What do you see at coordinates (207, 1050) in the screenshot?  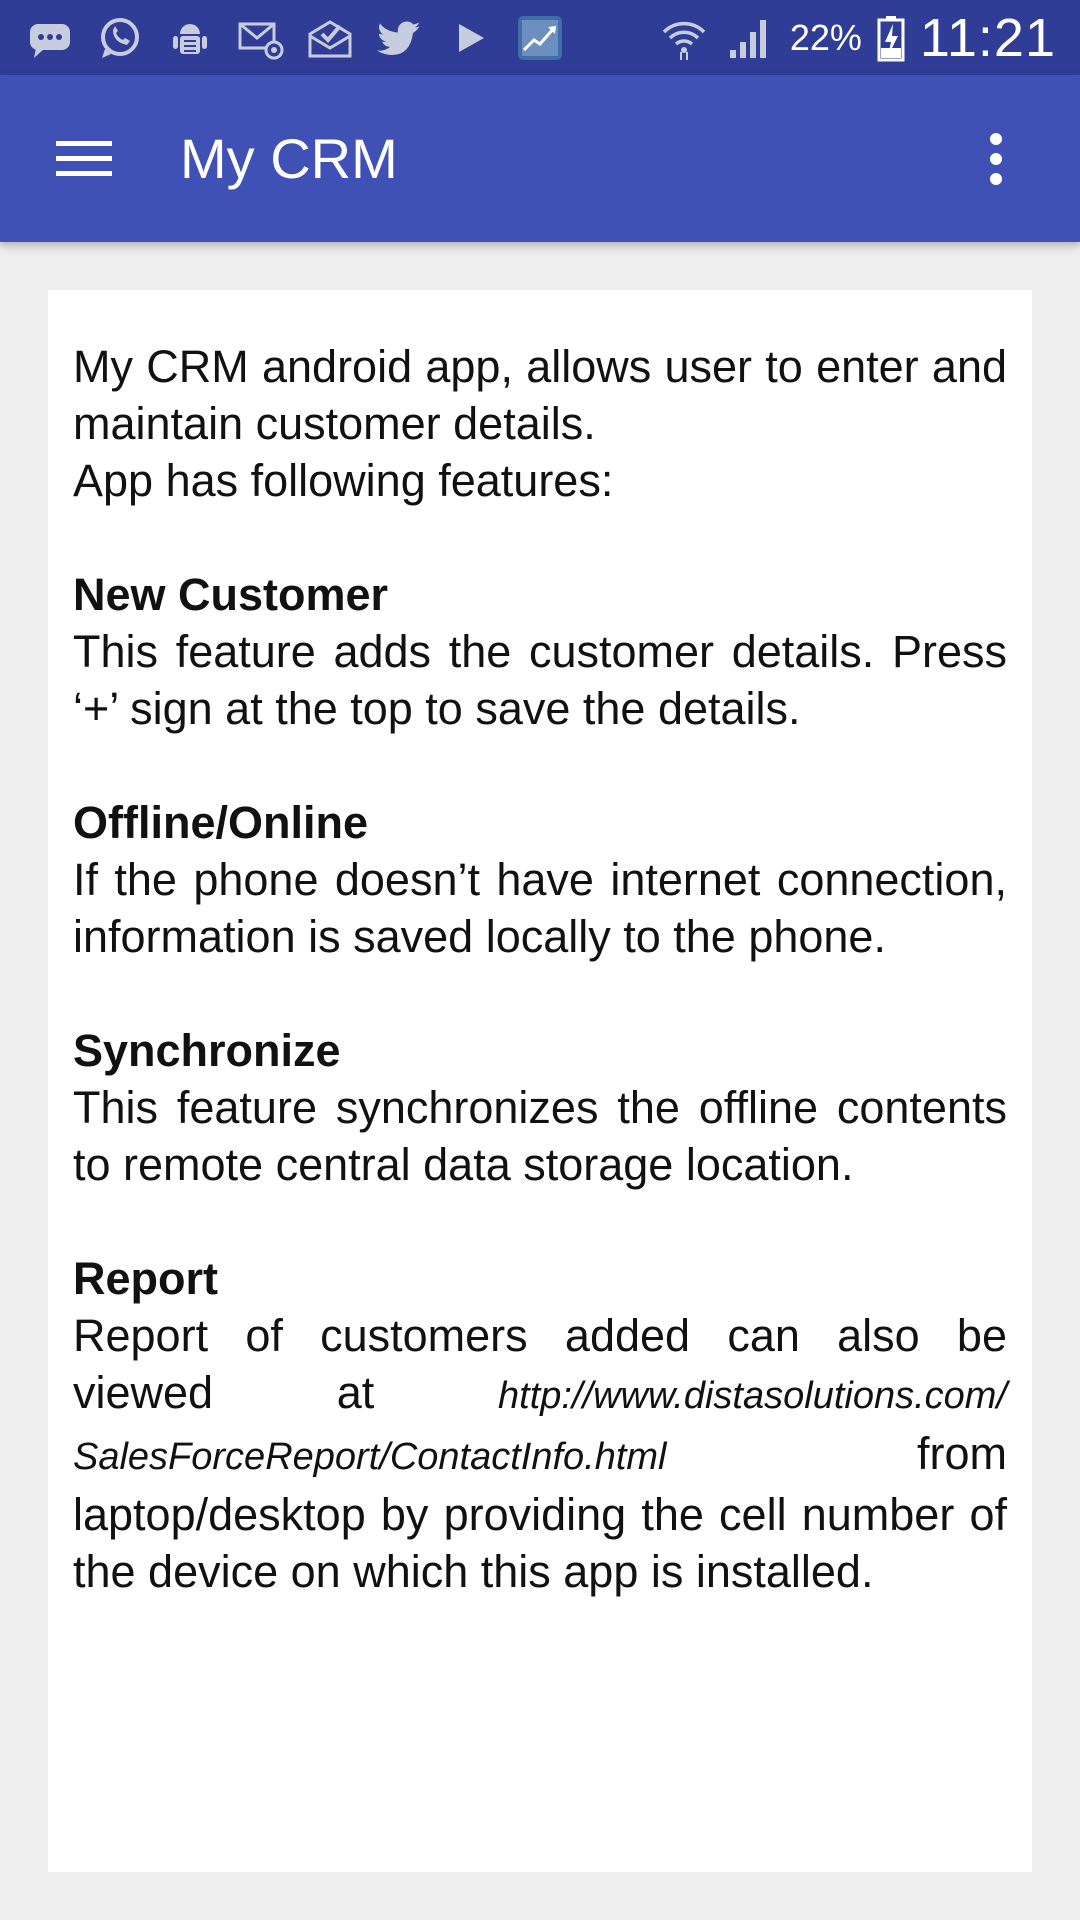 I see `section-heading: Synchronize` at bounding box center [207, 1050].